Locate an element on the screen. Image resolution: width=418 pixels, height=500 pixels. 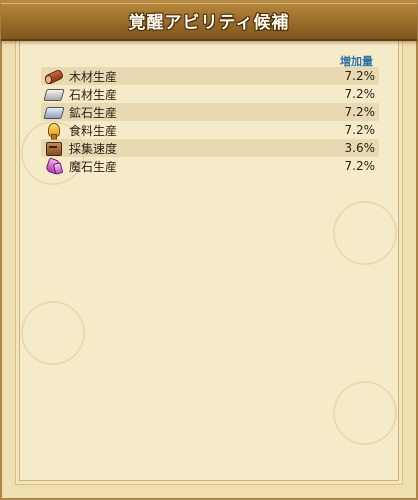
ability-label: 採集速度 is located at coordinates (93, 148).